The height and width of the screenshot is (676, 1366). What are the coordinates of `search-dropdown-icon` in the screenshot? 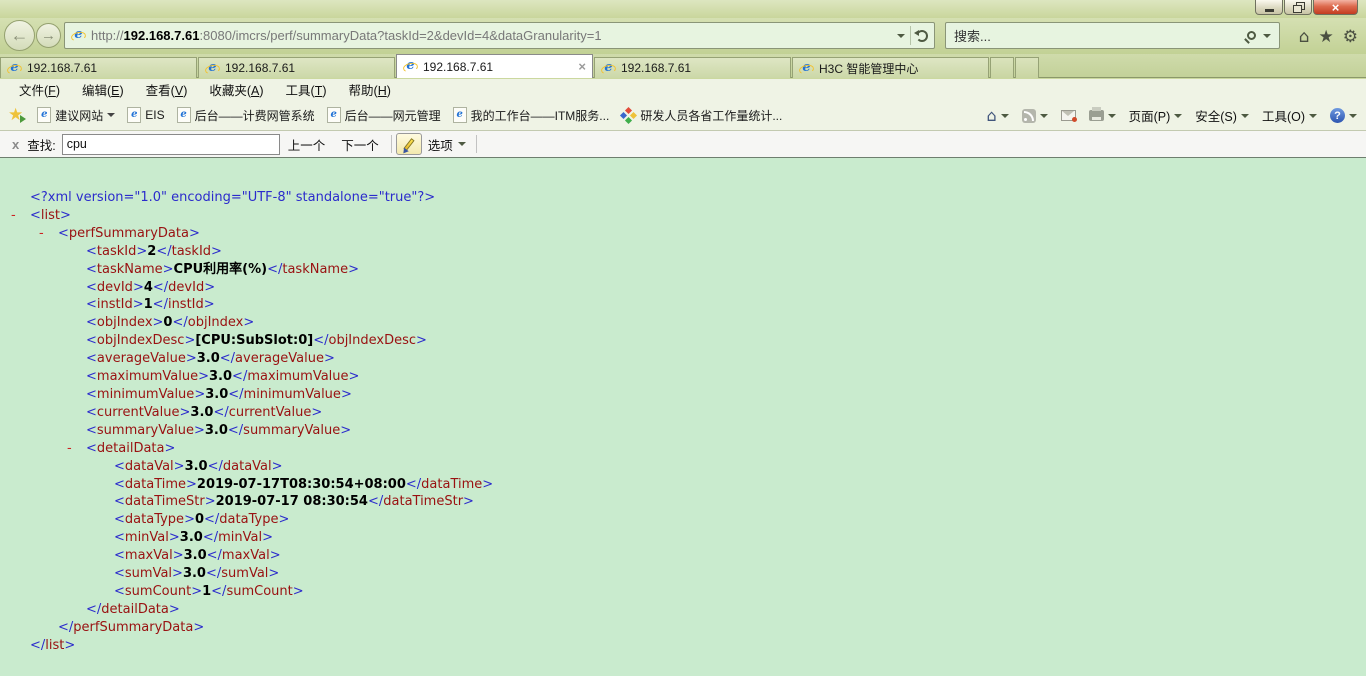 It's located at (1267, 35).